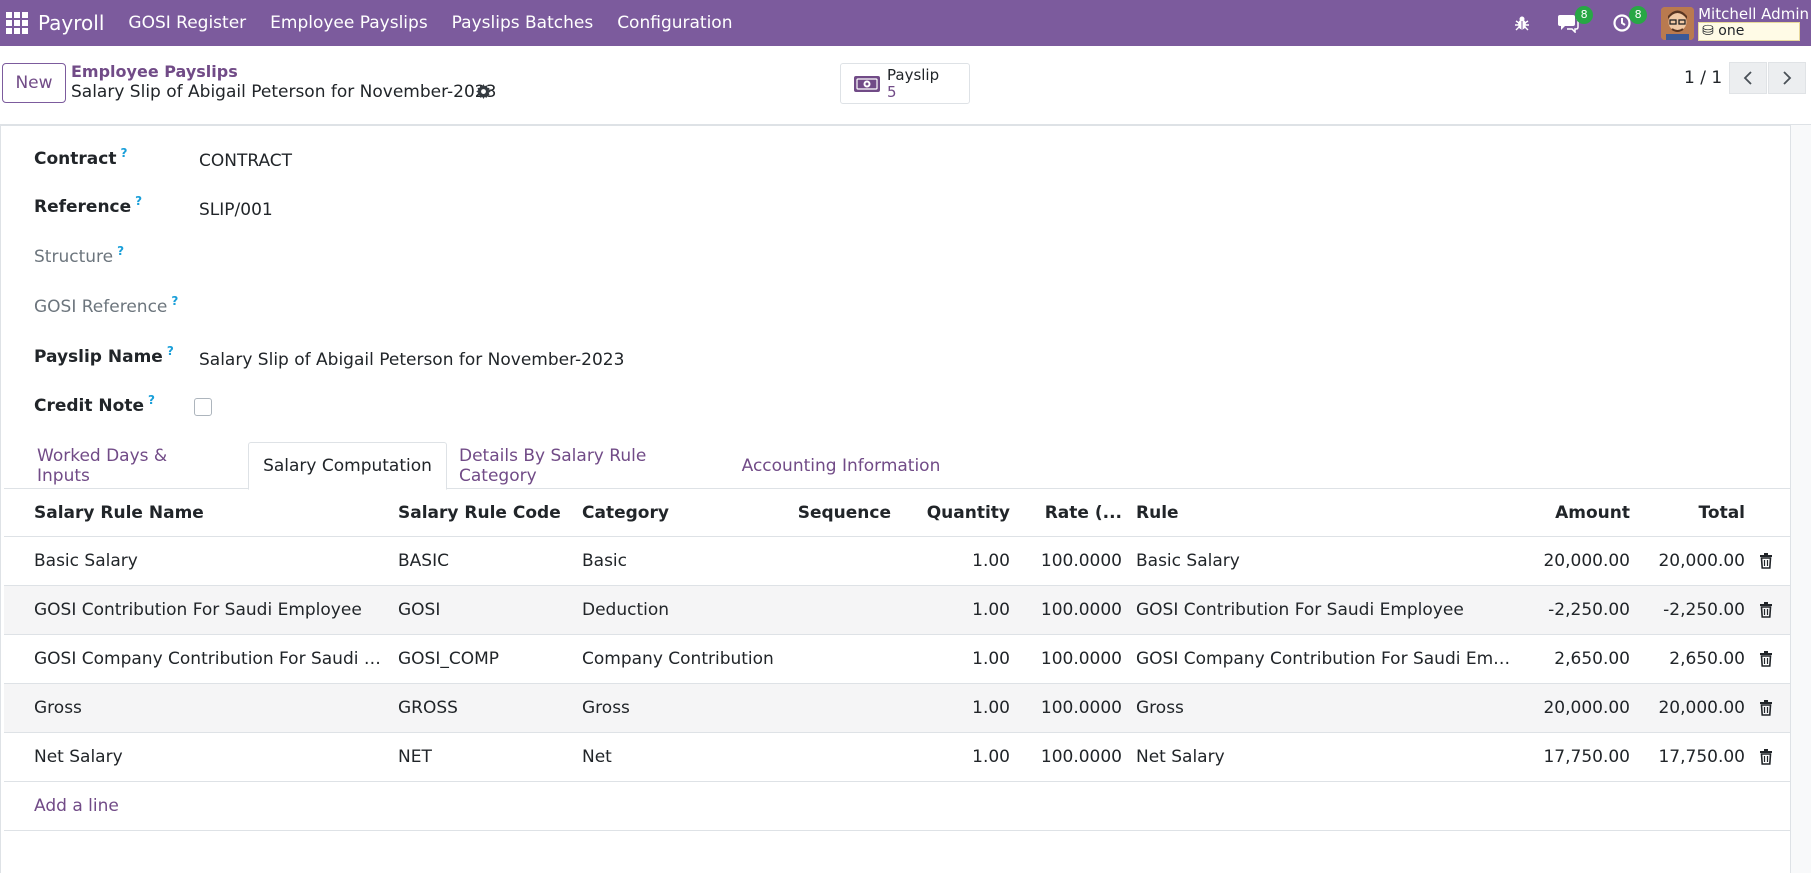 The image size is (1811, 873). What do you see at coordinates (483, 708) in the screenshot?
I see `cell-code: GROSS` at bounding box center [483, 708].